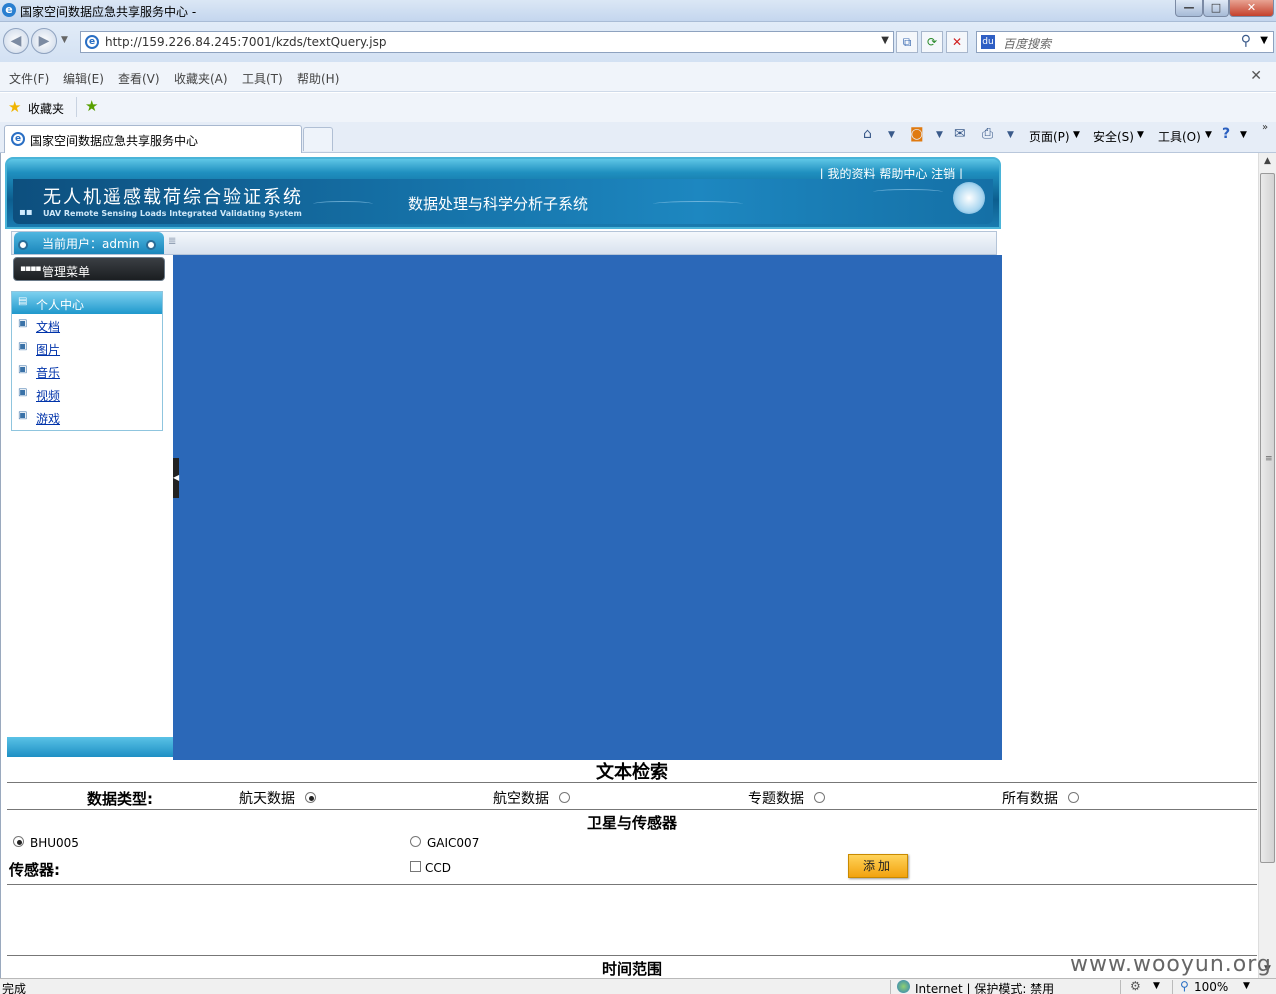  Describe the element at coordinates (46, 108) in the screenshot. I see `favorites-button: 收藏夹` at that location.